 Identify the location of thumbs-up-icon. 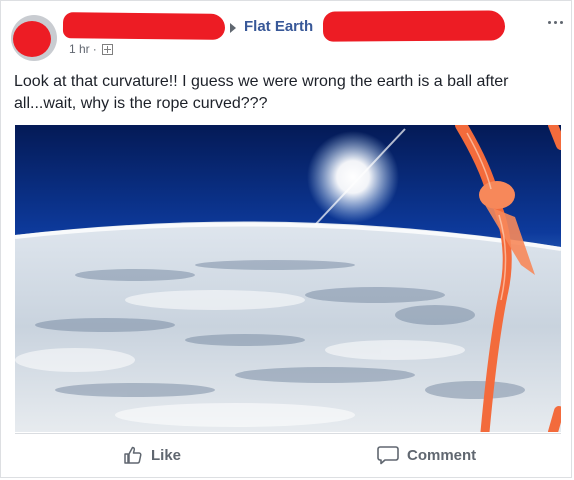
(133, 455).